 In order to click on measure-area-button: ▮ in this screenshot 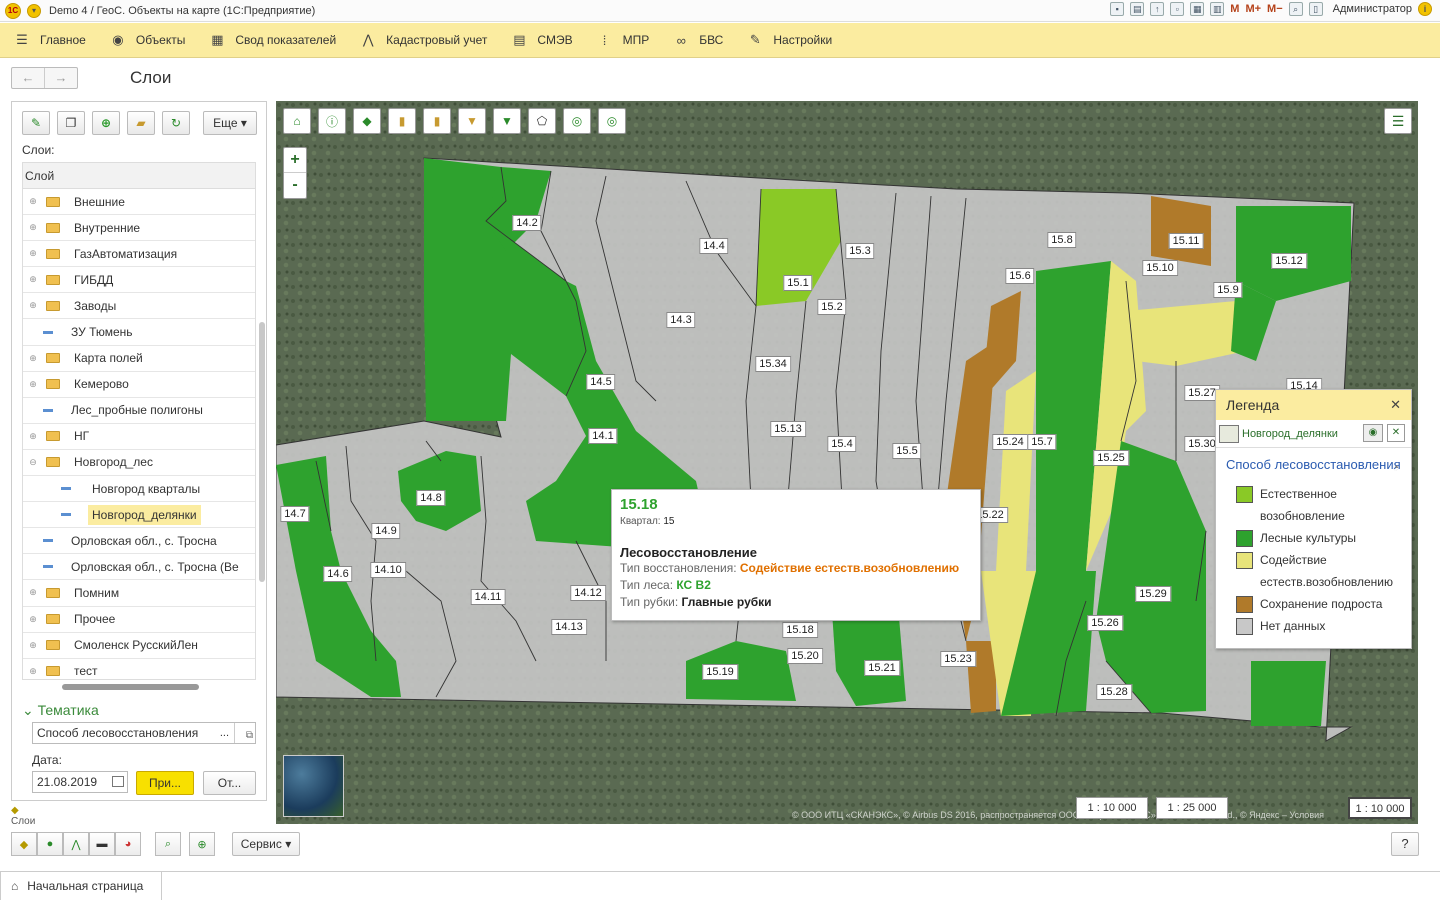, I will do `click(437, 121)`.